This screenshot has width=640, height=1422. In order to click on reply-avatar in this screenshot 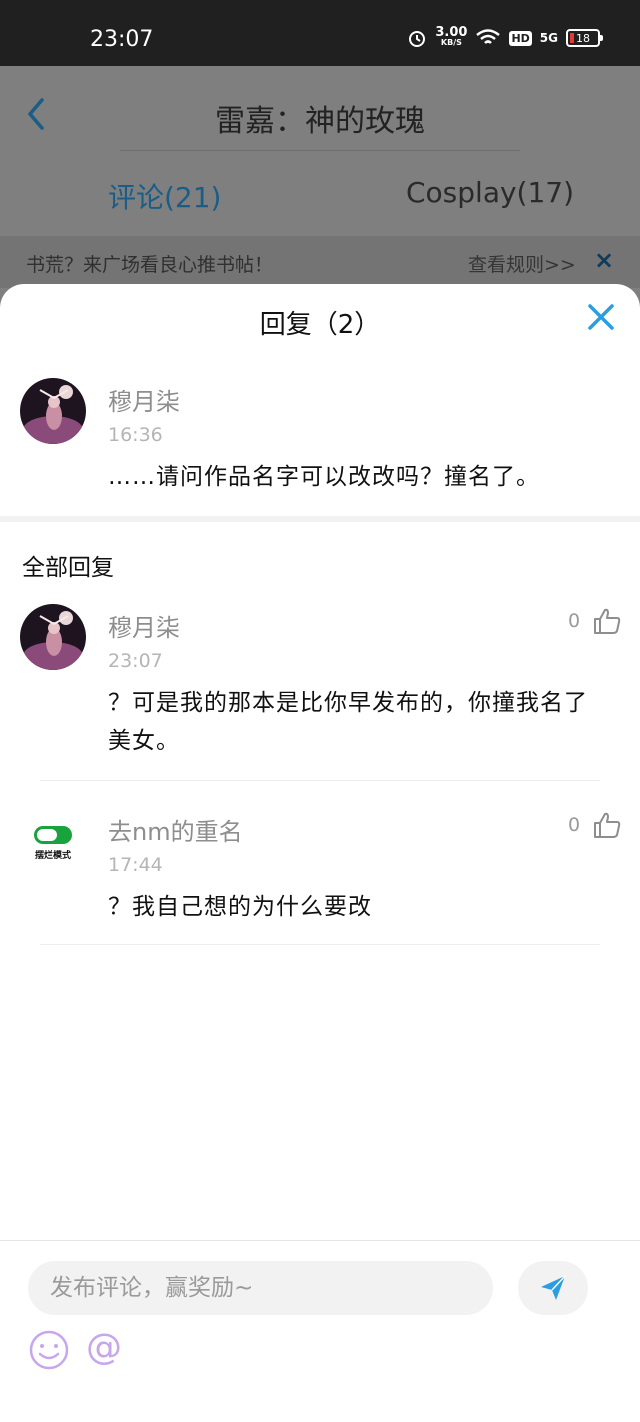, I will do `click(53, 637)`.